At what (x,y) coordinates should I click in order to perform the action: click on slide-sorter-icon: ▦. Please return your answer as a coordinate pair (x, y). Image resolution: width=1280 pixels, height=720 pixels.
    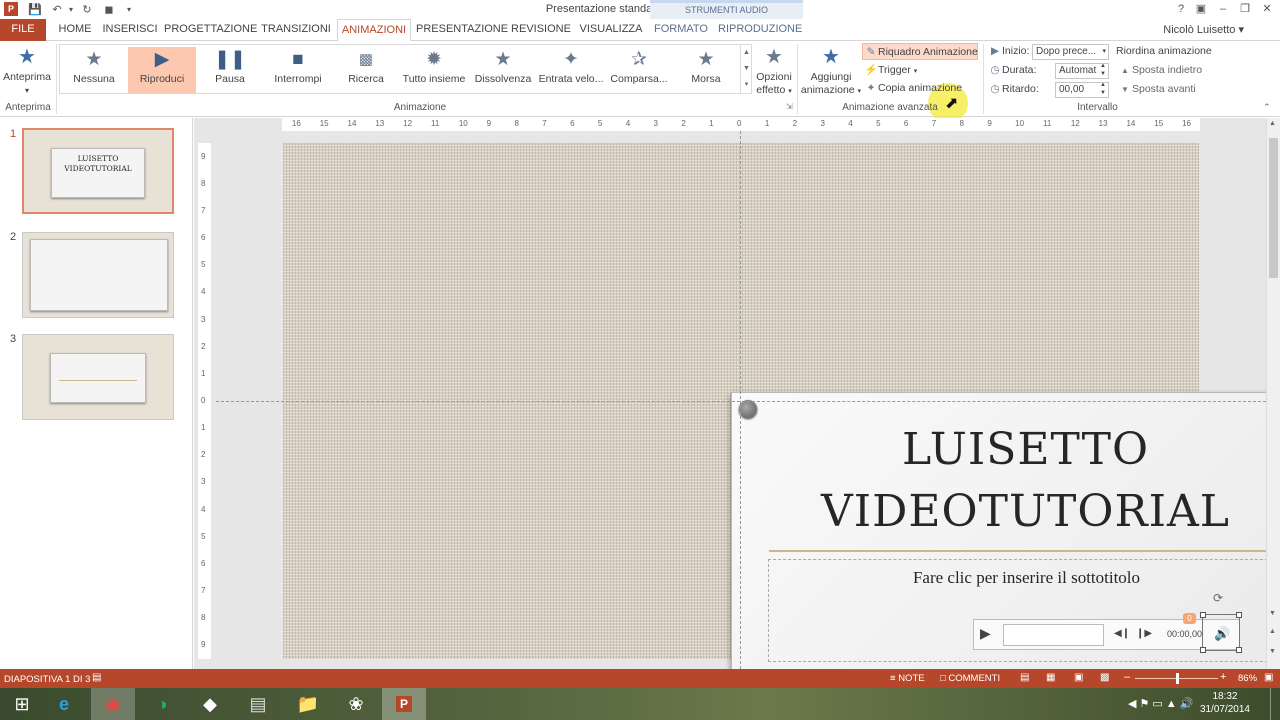
    Looking at the image, I should click on (1050, 677).